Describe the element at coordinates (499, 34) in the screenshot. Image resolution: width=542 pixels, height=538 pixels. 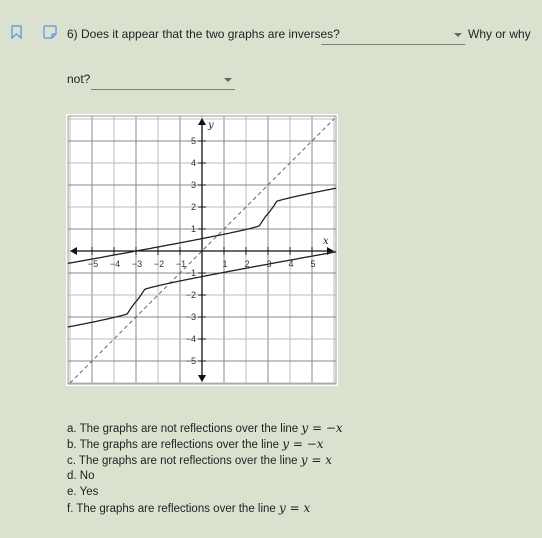
I see `question-text-why: Why or why` at that location.